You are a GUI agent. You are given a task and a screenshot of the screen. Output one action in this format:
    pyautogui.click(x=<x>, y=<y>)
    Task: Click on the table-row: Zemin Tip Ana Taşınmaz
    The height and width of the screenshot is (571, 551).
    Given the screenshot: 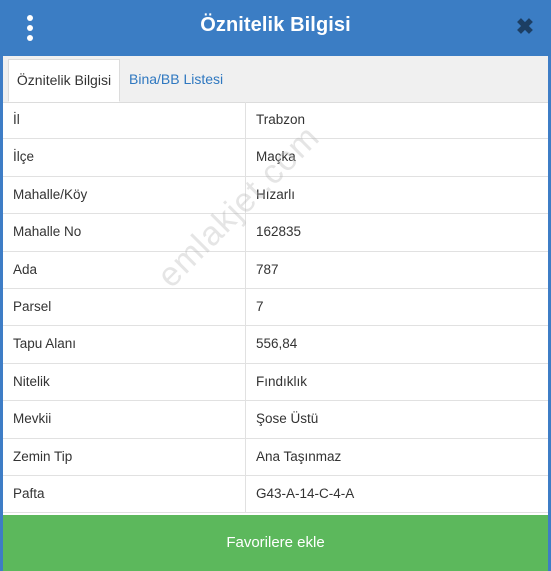 What is the action you would take?
    pyautogui.click(x=275, y=457)
    